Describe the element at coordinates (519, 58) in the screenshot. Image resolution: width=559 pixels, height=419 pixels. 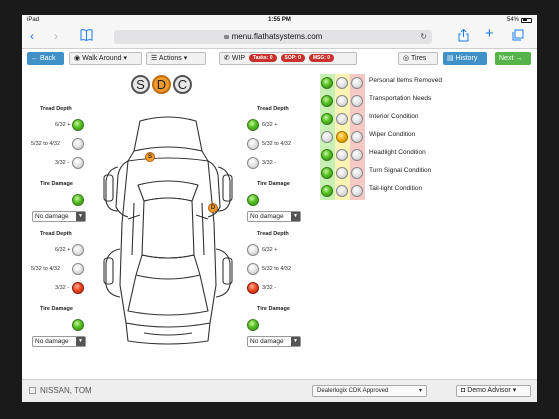
I see `arrow-right-icon: →` at that location.